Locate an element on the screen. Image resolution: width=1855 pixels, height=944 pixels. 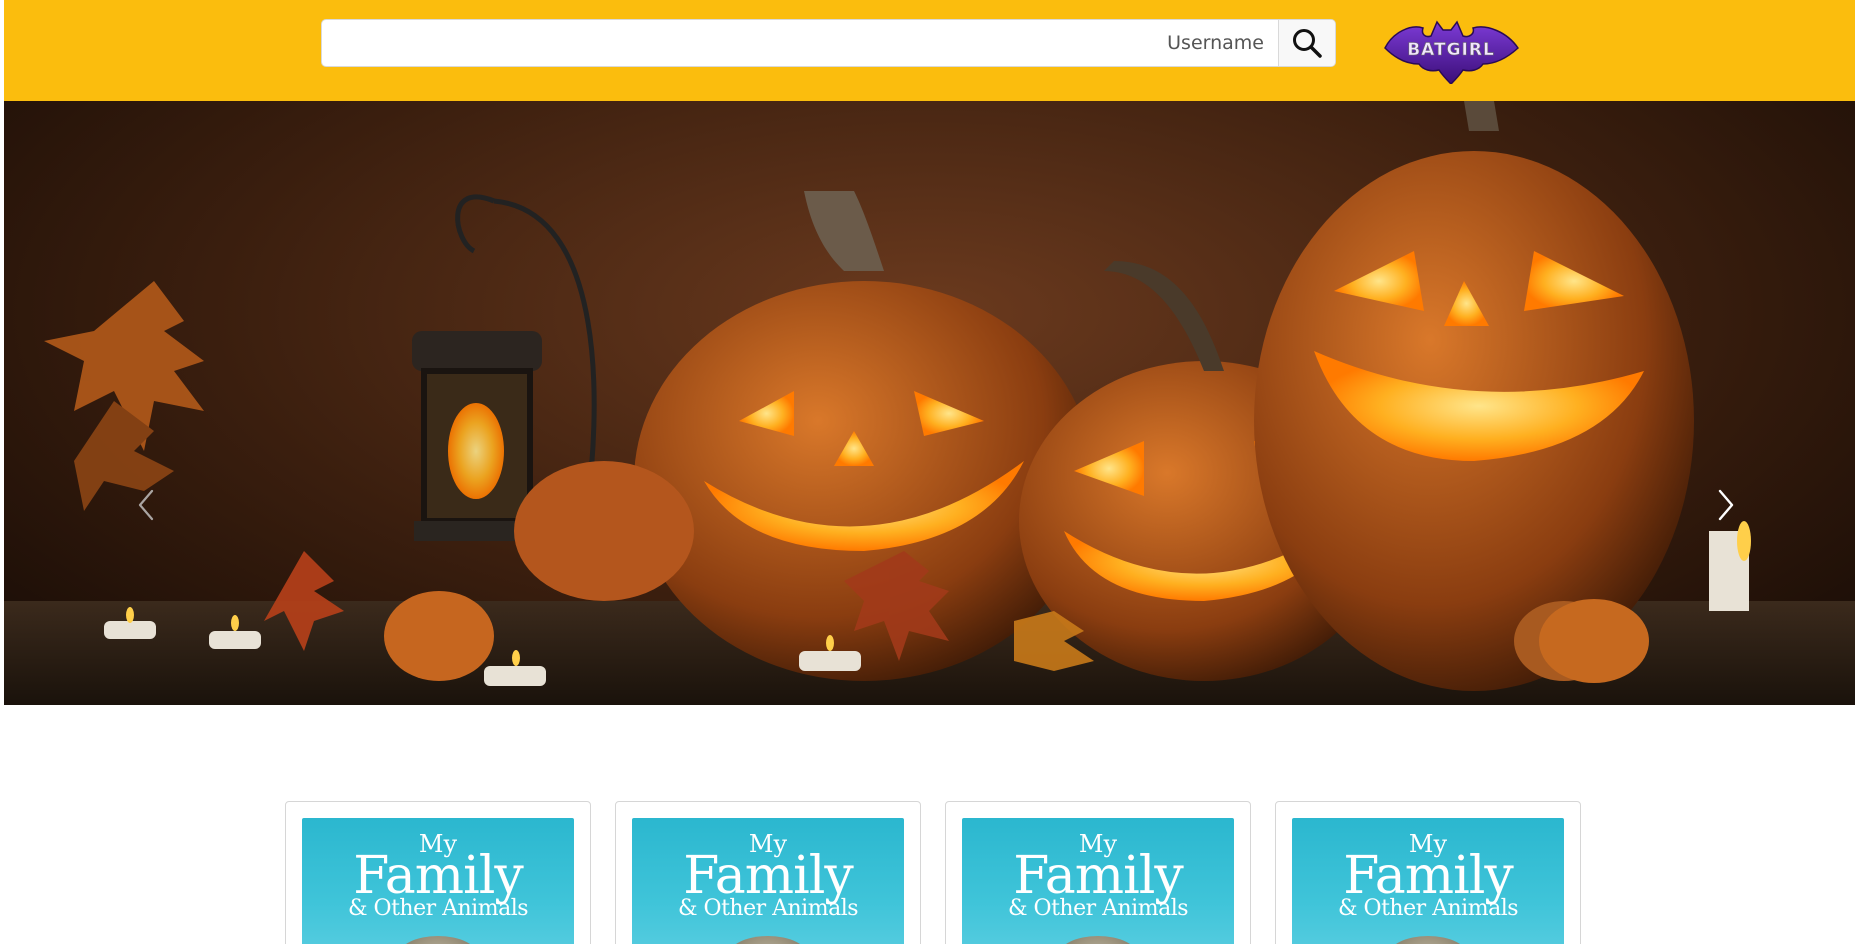
search-icon is located at coordinates (1307, 43).